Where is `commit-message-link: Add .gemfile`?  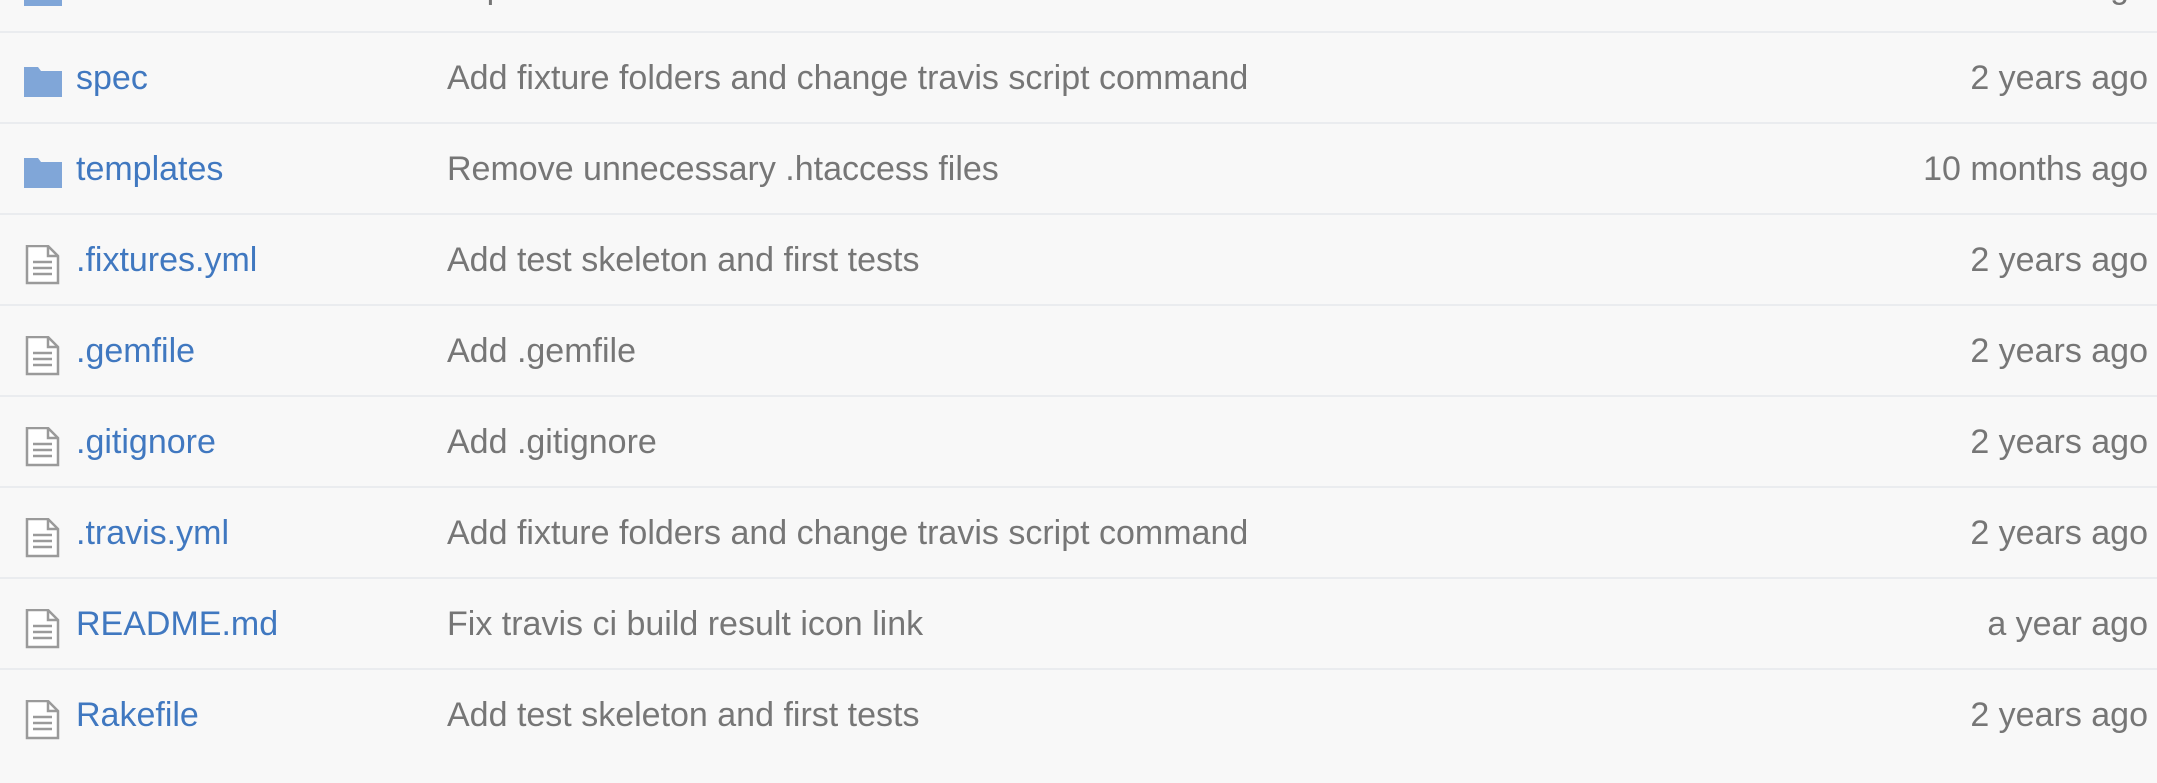 commit-message-link: Add .gemfile is located at coordinates (541, 351).